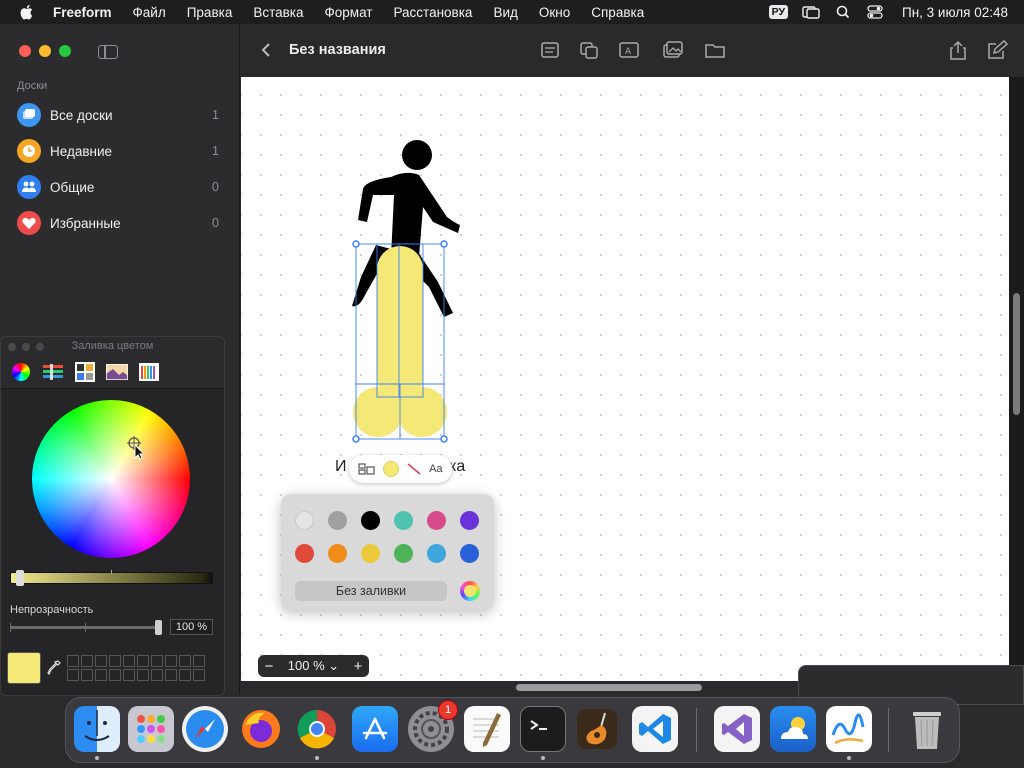 The height and width of the screenshot is (768, 1024). I want to click on zoom-out-button: −, so click(269, 666).